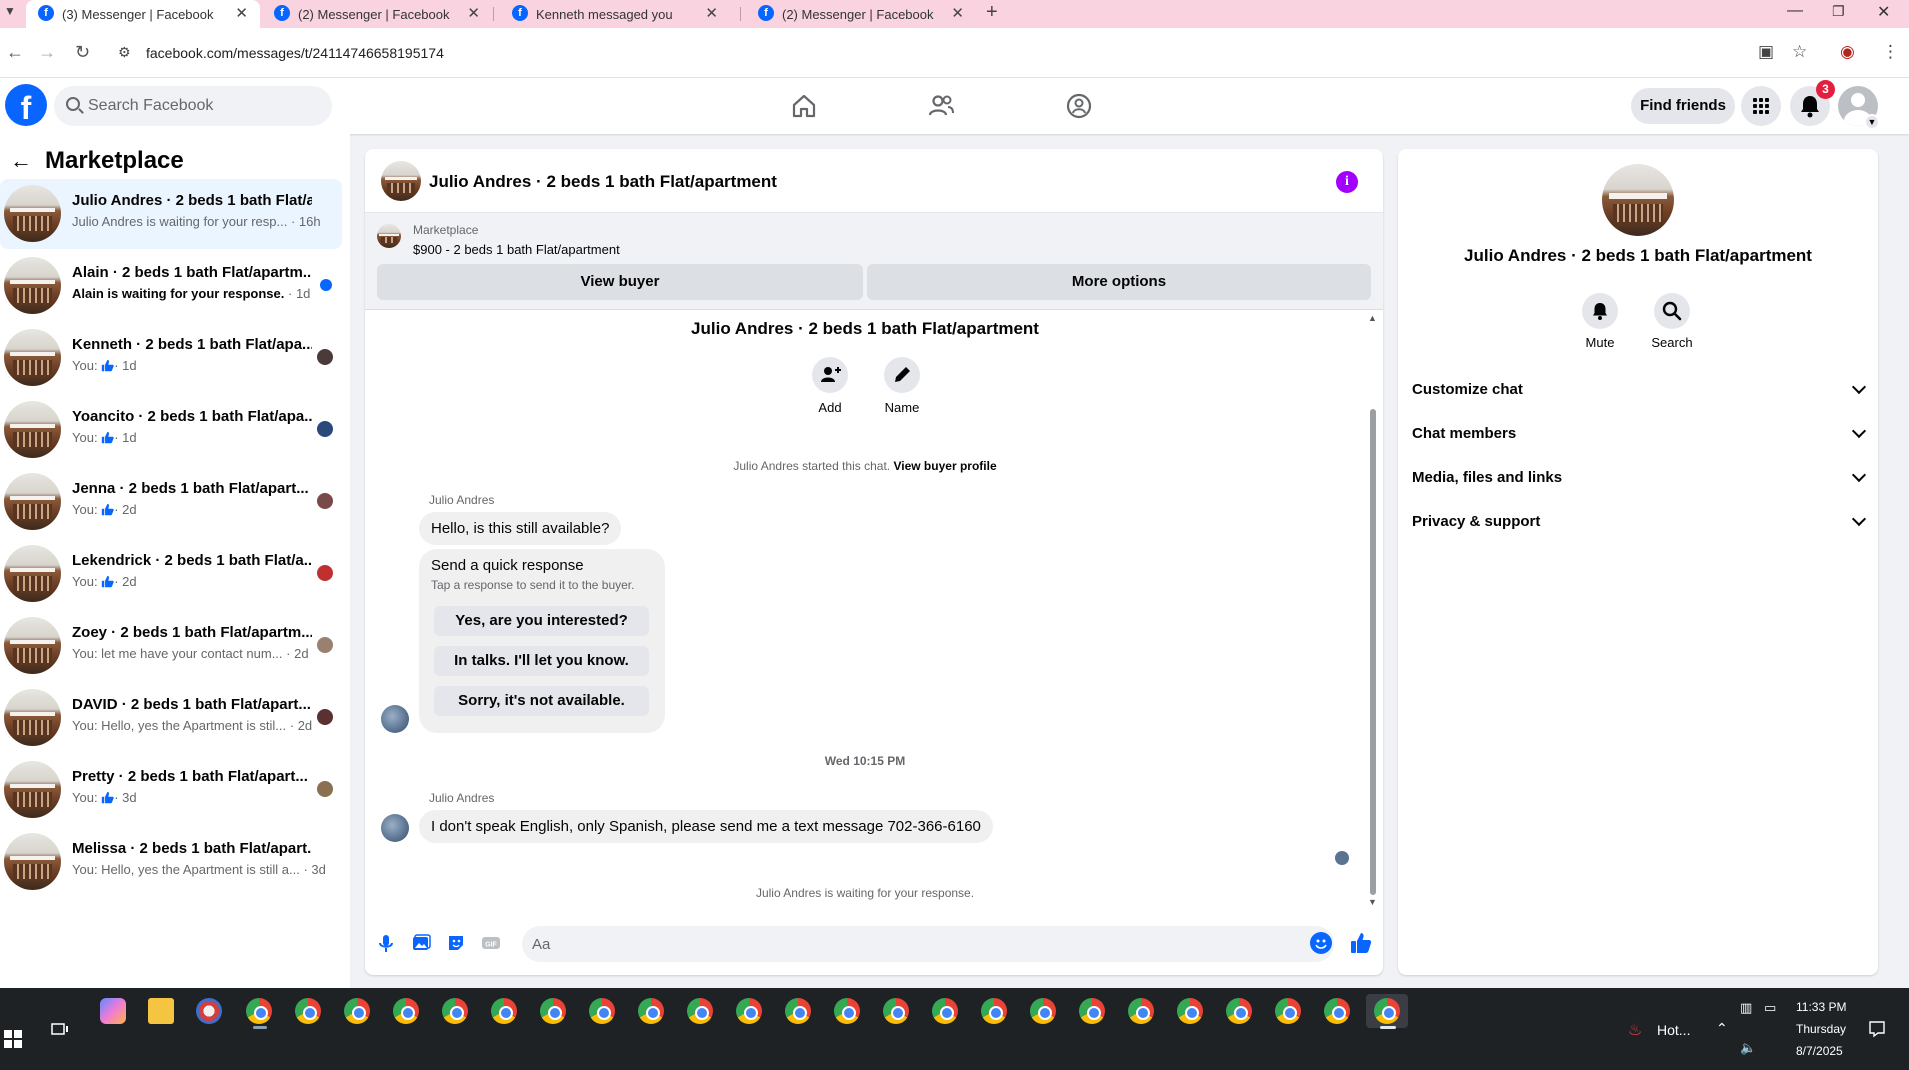 The height and width of the screenshot is (1070, 1909). What do you see at coordinates (82, 52) in the screenshot?
I see `reload-icon: ↻` at bounding box center [82, 52].